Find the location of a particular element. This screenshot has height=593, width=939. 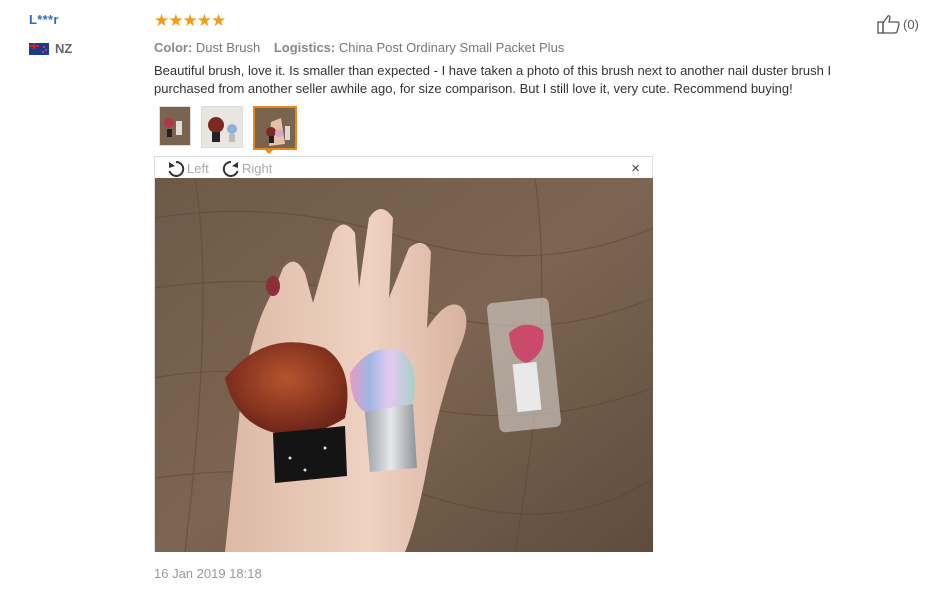

star-rating: ★★★★★ is located at coordinates (190, 20).